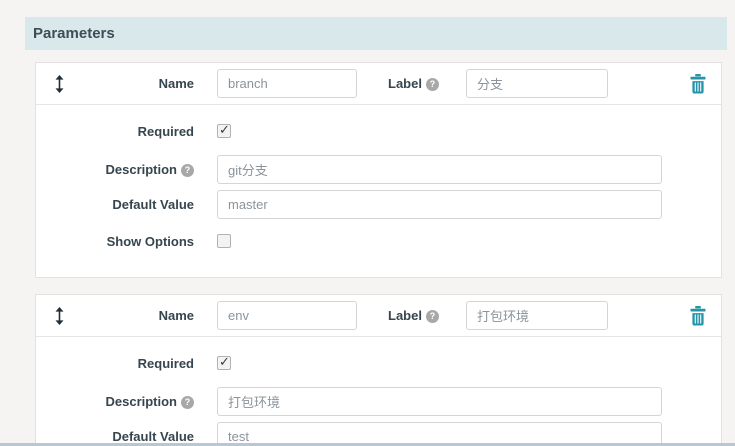 The width and height of the screenshot is (735, 446). I want to click on default-value-row: Default Value, so click(378, 204).